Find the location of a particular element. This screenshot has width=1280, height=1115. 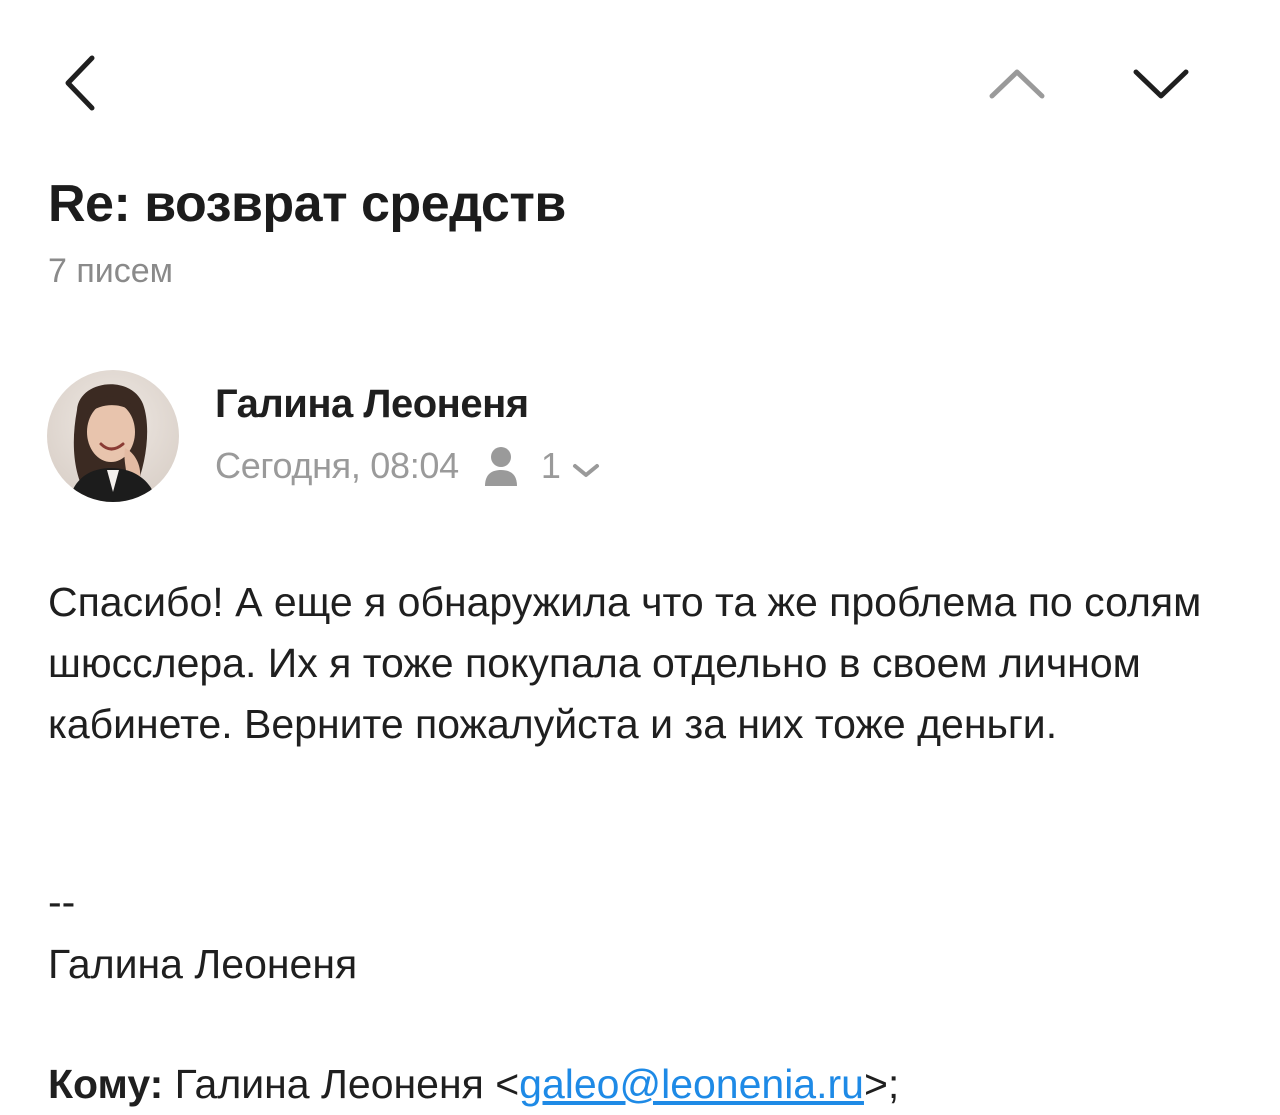

signature-name: Галина Леоненя is located at coordinates (203, 964).